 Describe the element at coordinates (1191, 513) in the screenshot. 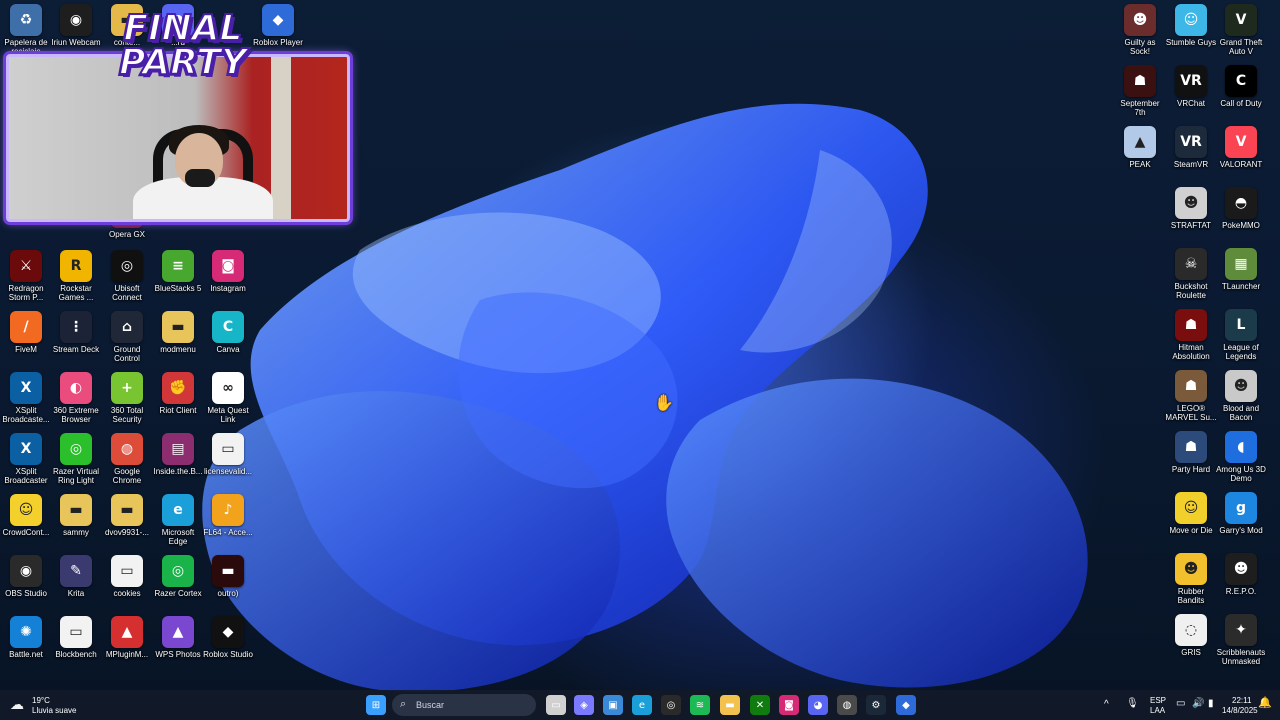

I see `desktop-icon: ☺ Move or Die` at that location.